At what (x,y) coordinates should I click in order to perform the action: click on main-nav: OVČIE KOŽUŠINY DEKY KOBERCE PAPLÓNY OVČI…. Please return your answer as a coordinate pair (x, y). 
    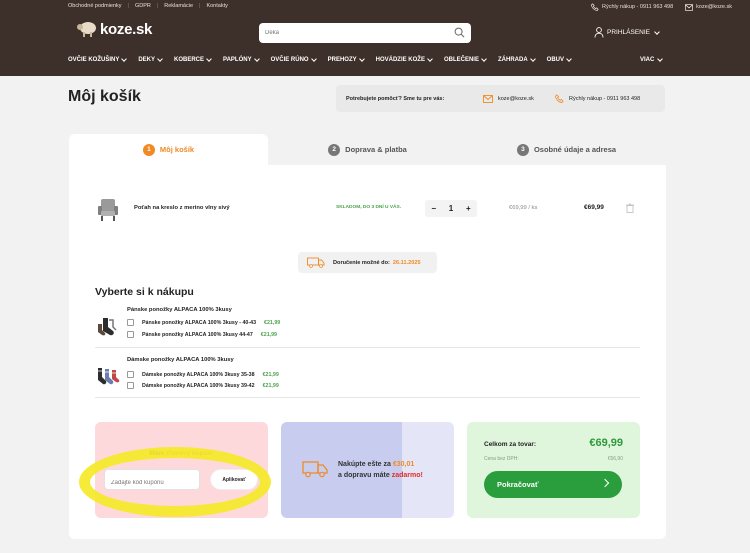
    Looking at the image, I should click on (366, 59).